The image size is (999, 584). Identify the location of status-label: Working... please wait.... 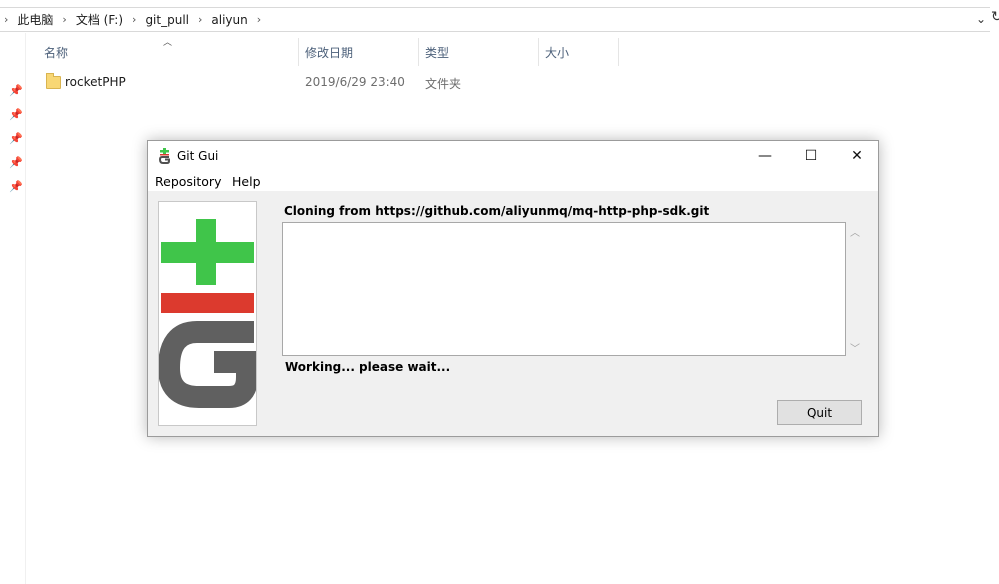
(368, 367).